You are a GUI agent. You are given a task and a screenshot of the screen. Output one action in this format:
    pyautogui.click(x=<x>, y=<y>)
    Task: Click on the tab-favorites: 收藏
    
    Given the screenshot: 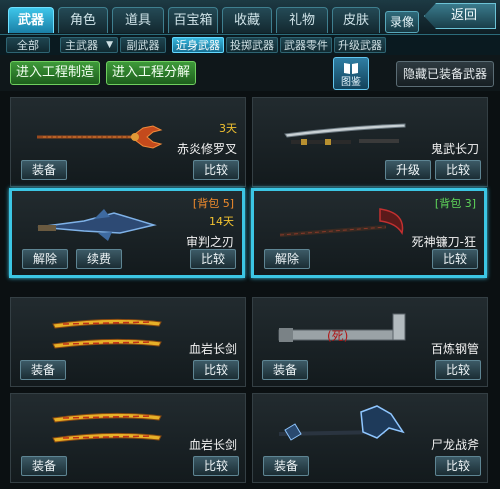 What is the action you would take?
    pyautogui.click(x=247, y=20)
    